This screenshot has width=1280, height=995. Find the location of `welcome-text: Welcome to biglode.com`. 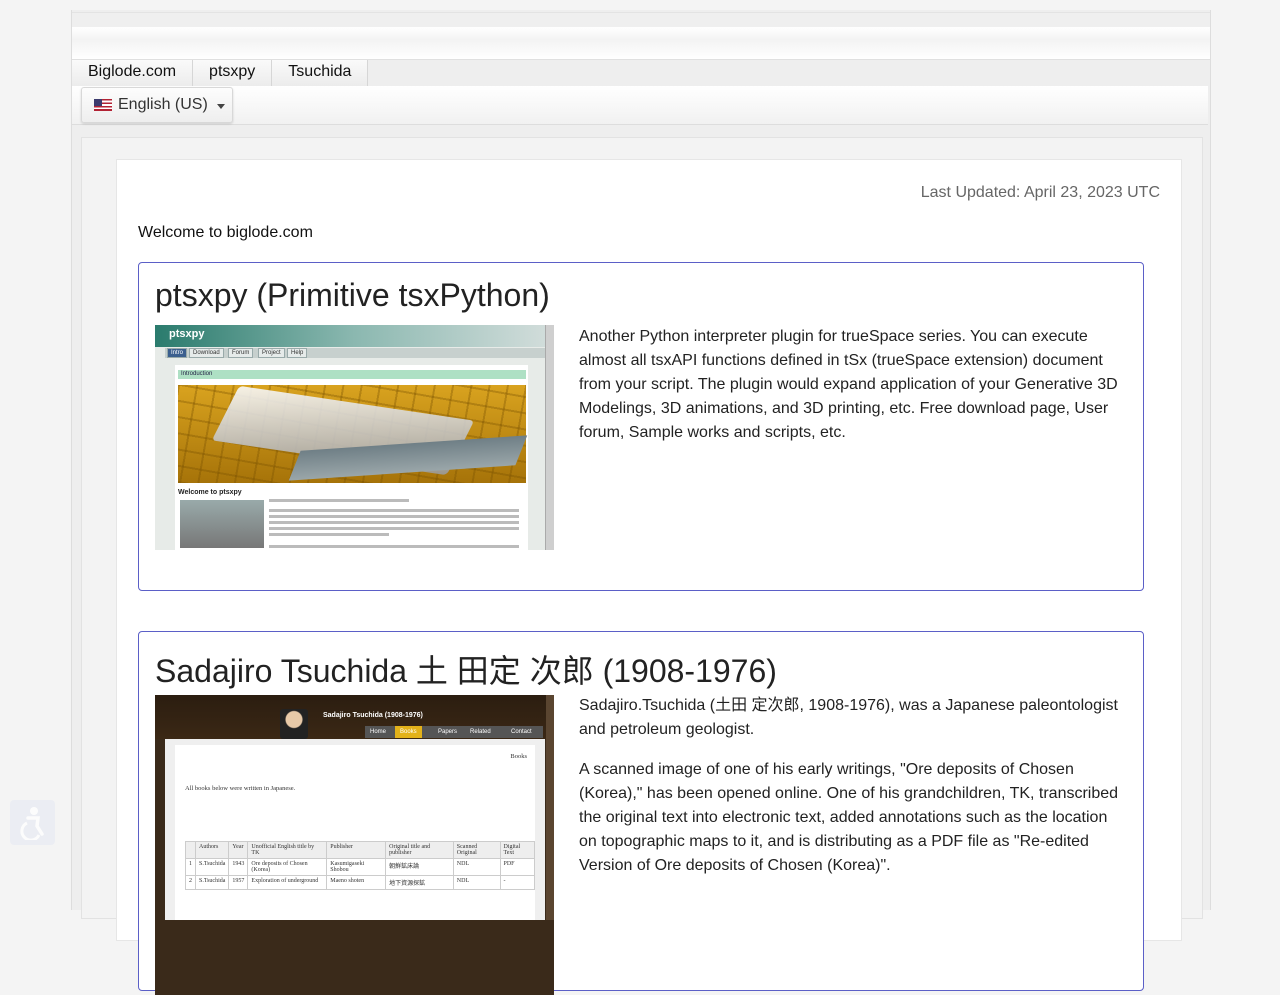

welcome-text: Welcome to biglode.com is located at coordinates (225, 232).